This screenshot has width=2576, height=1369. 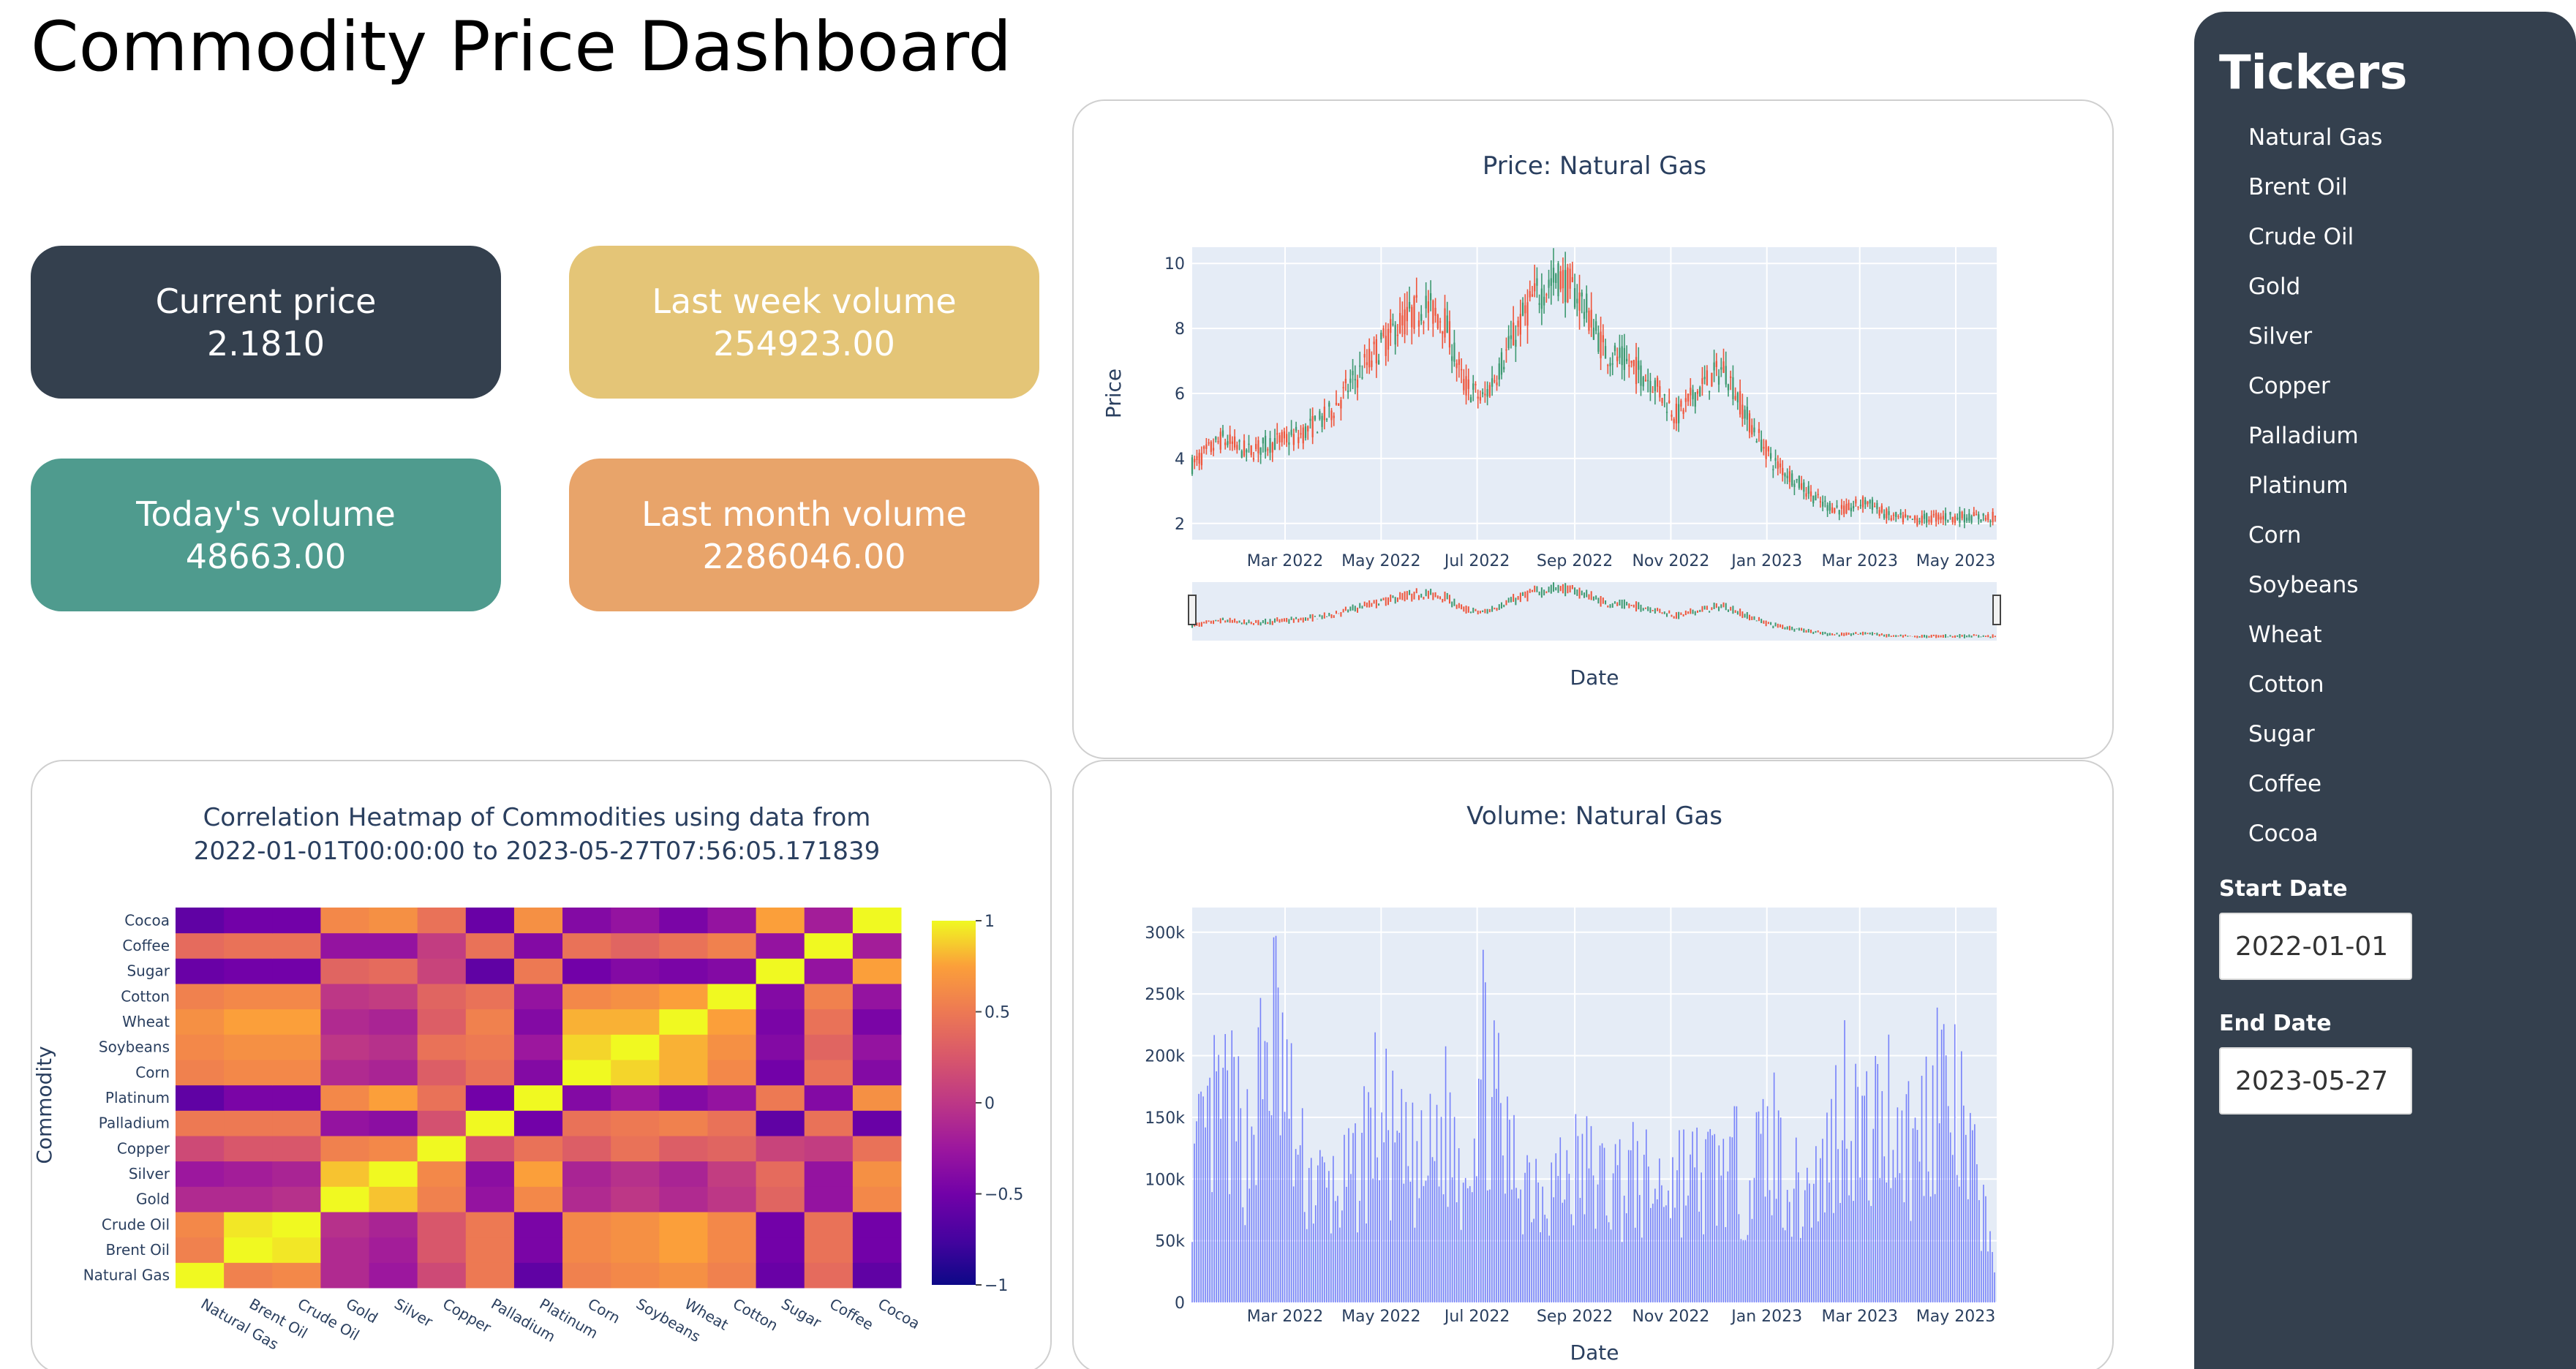 What do you see at coordinates (2315, 839) in the screenshot?
I see `ticker-cocoa: Cocoa` at bounding box center [2315, 839].